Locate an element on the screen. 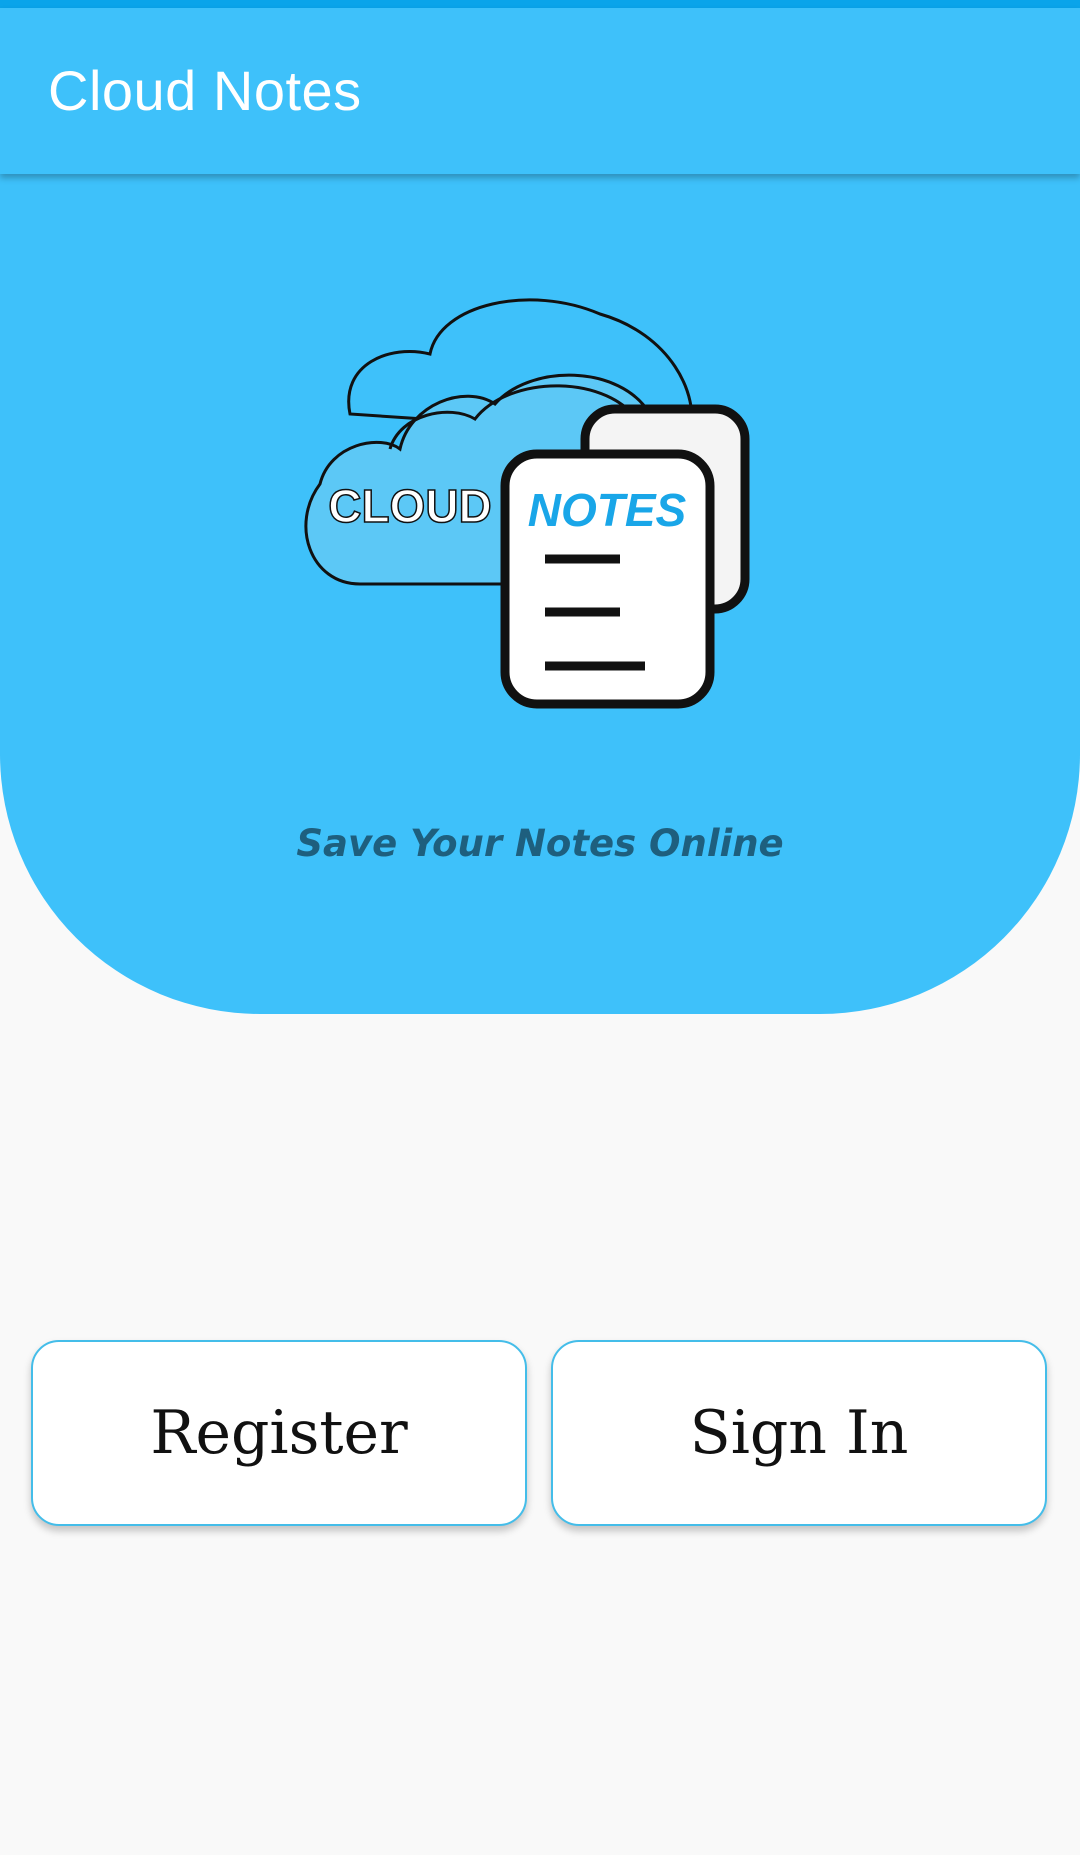  tagline: Save Your Notes Online is located at coordinates (540, 843).